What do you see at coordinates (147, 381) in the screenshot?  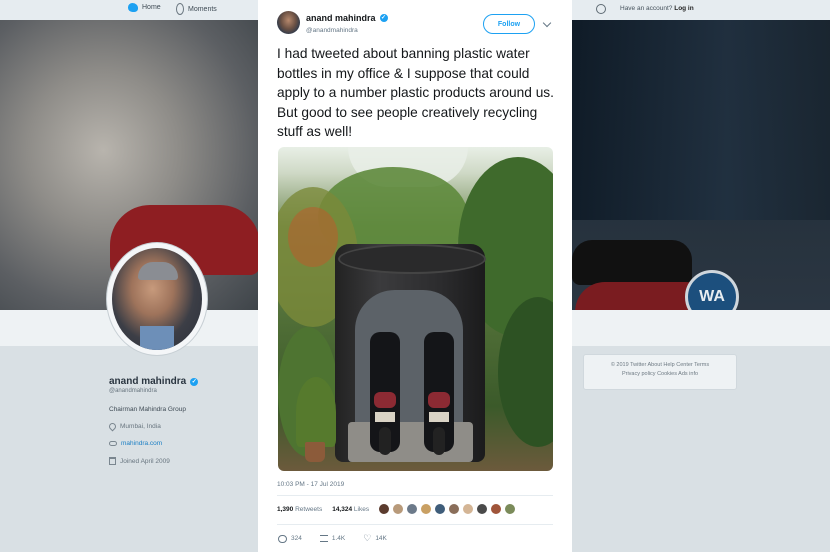 I see `profile-name: anand mahindra` at bounding box center [147, 381].